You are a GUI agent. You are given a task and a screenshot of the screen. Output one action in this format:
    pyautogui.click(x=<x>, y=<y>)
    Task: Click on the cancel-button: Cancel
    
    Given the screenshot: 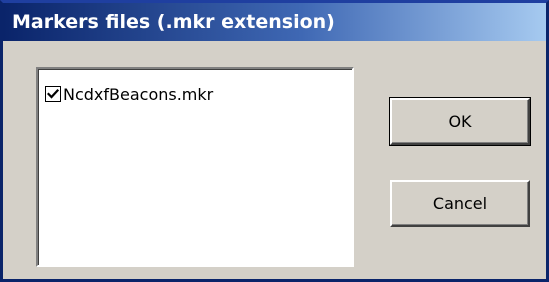 What is the action you would take?
    pyautogui.click(x=460, y=203)
    